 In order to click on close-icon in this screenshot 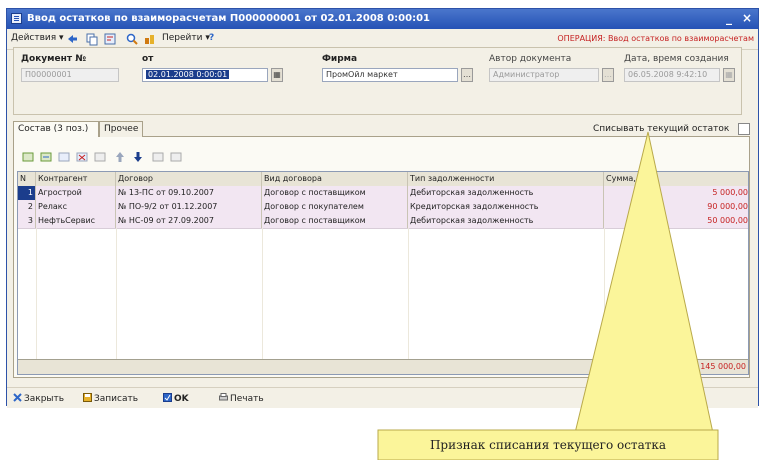, I will do `click(17, 397)`.